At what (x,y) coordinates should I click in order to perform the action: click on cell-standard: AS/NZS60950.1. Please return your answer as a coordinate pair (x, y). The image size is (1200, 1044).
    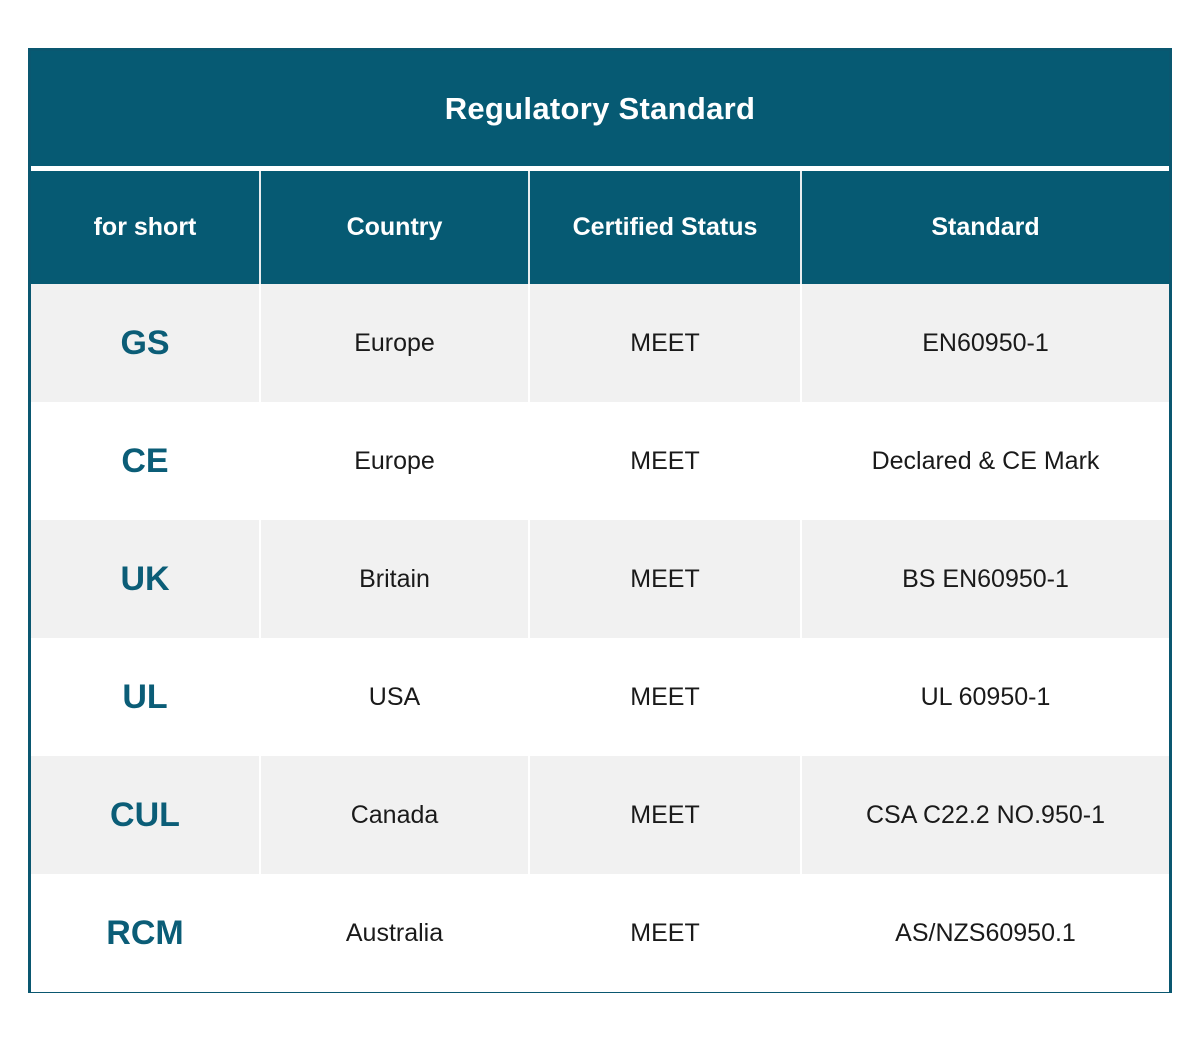
    Looking at the image, I should click on (985, 932).